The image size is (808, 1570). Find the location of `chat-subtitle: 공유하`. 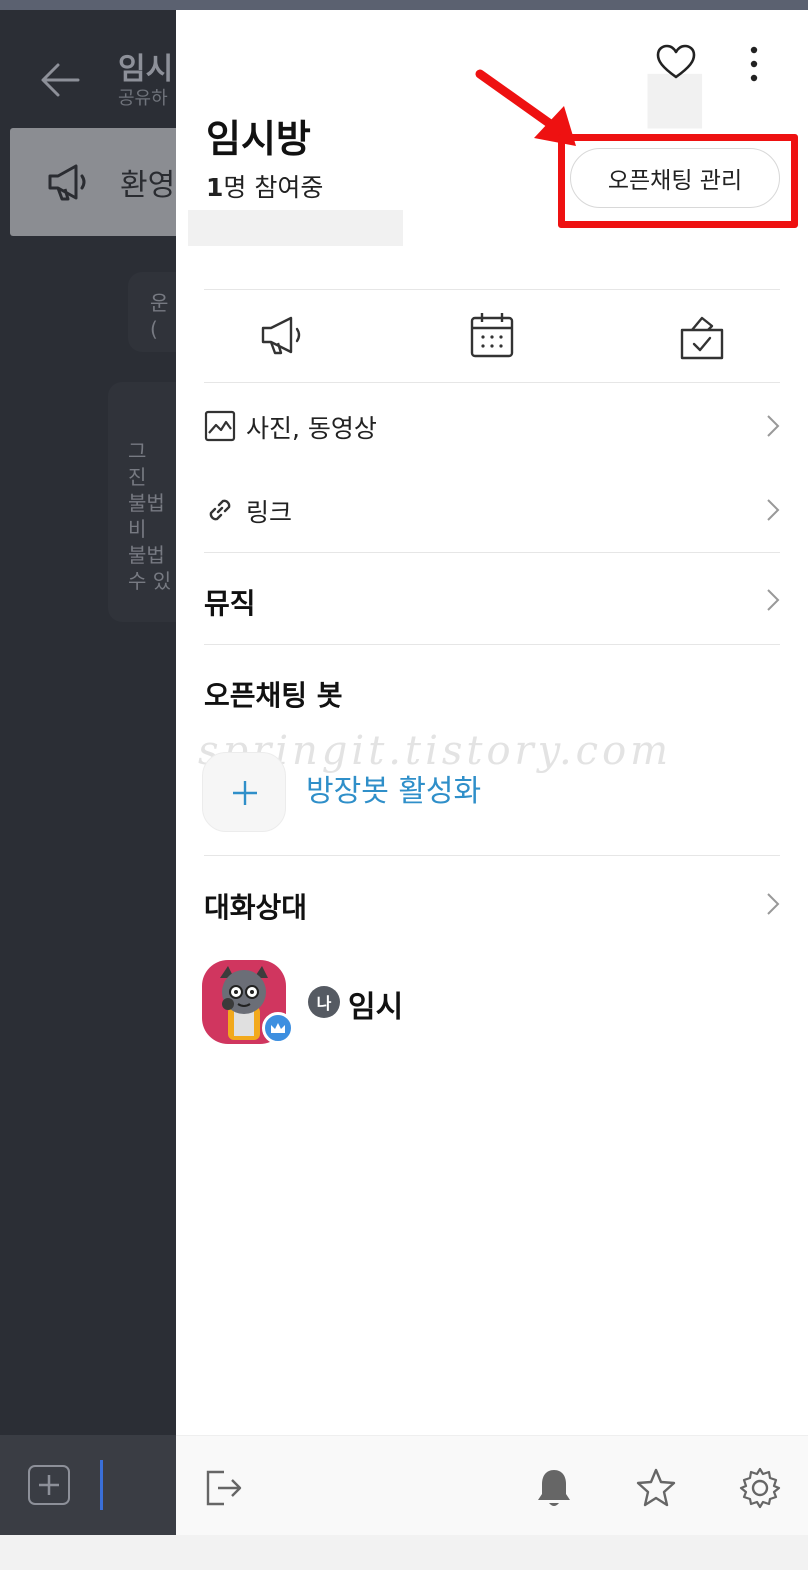

chat-subtitle: 공유하 is located at coordinates (143, 98).